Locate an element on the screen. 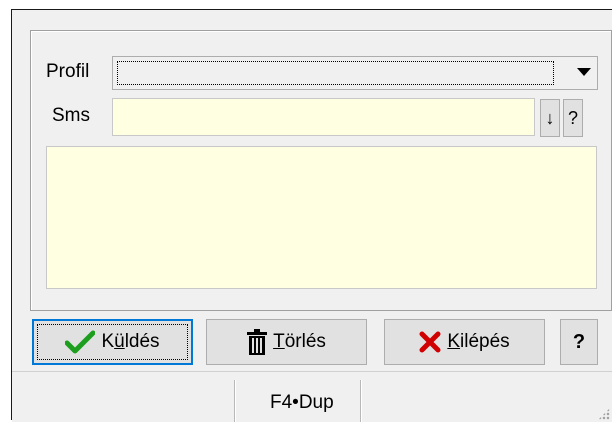 The width and height of the screenshot is (613, 422). sms-arrow-button: ↓ is located at coordinates (550, 118).